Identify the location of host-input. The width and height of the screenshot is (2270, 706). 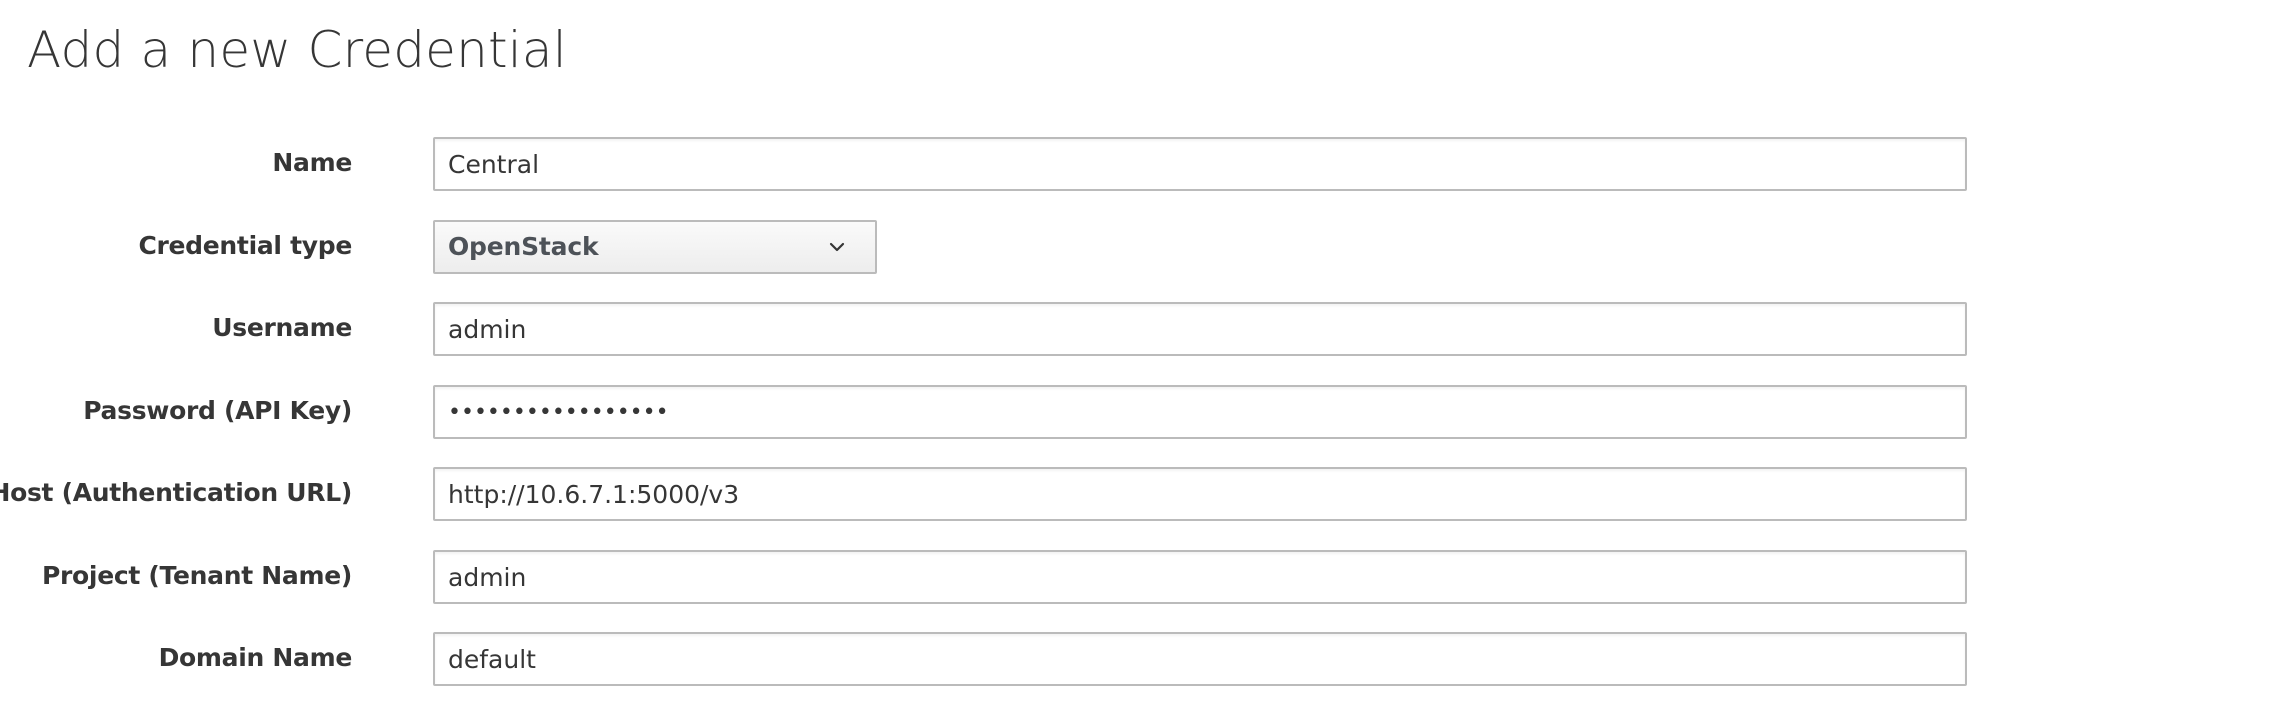
(1200, 494).